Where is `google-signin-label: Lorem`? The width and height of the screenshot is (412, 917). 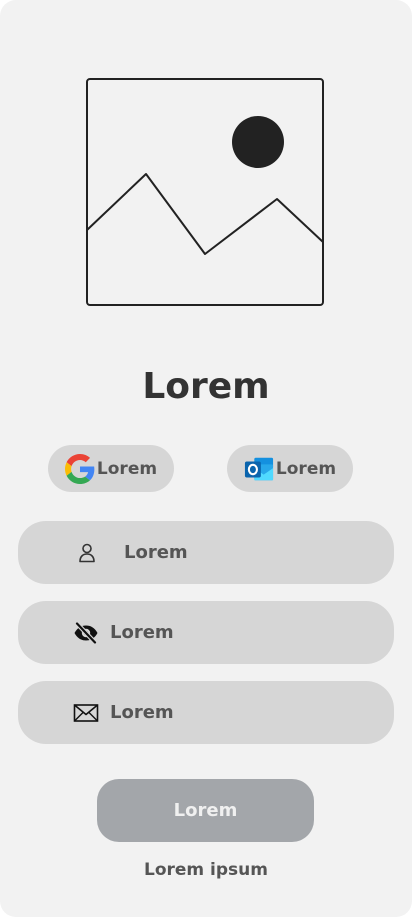
google-signin-label: Lorem is located at coordinates (127, 468).